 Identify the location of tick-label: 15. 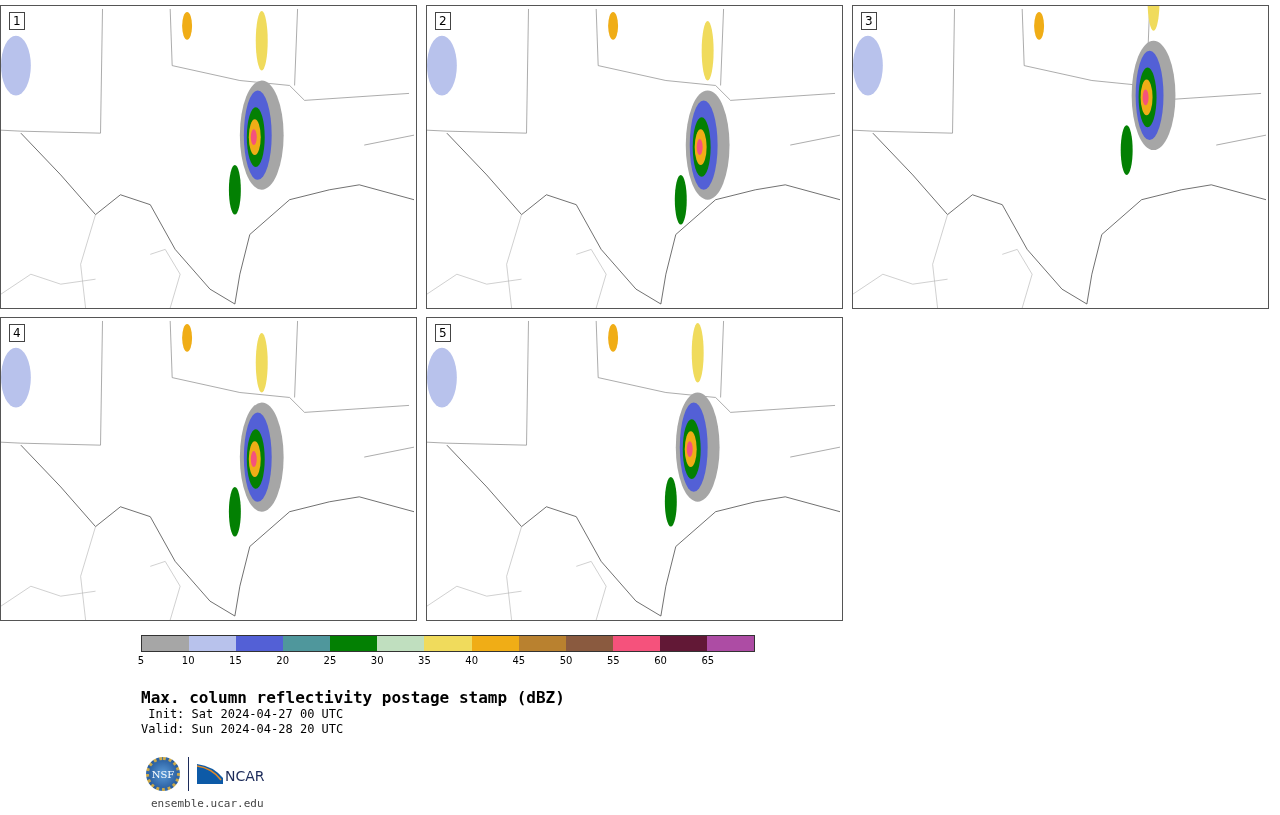
(235, 660).